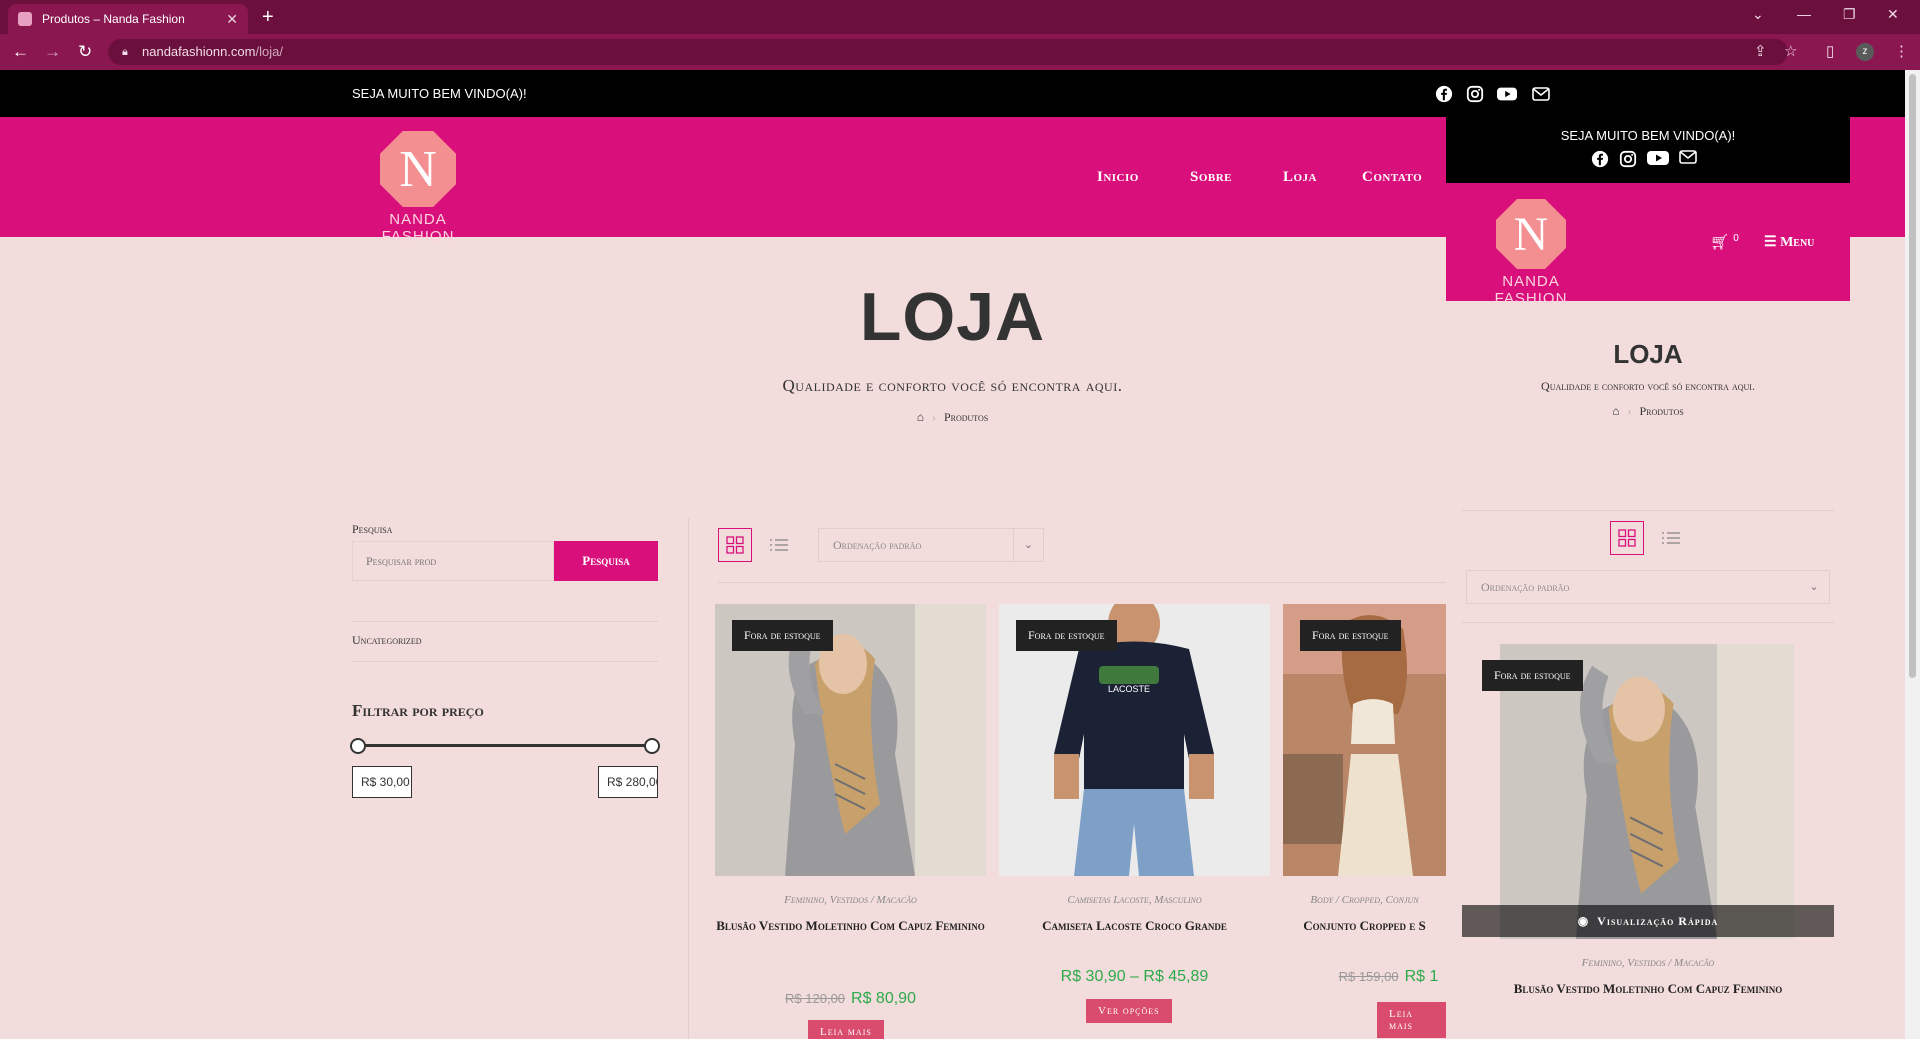  What do you see at coordinates (1118, 177) in the screenshot?
I see `nav-inicio: Inicio` at bounding box center [1118, 177].